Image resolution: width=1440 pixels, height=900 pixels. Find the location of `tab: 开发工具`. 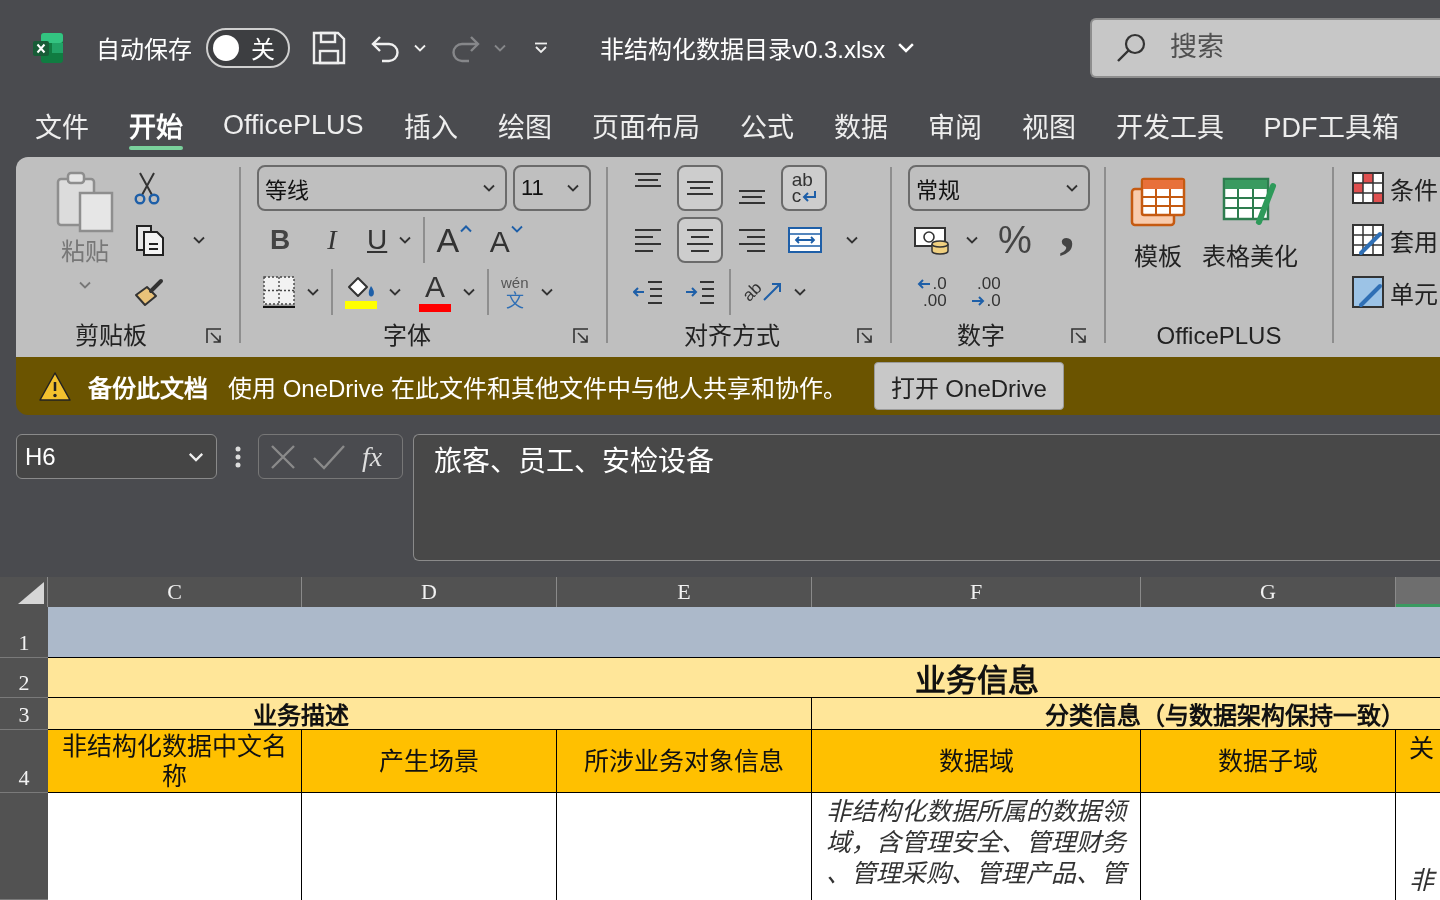

tab: 开发工具 is located at coordinates (1169, 125).